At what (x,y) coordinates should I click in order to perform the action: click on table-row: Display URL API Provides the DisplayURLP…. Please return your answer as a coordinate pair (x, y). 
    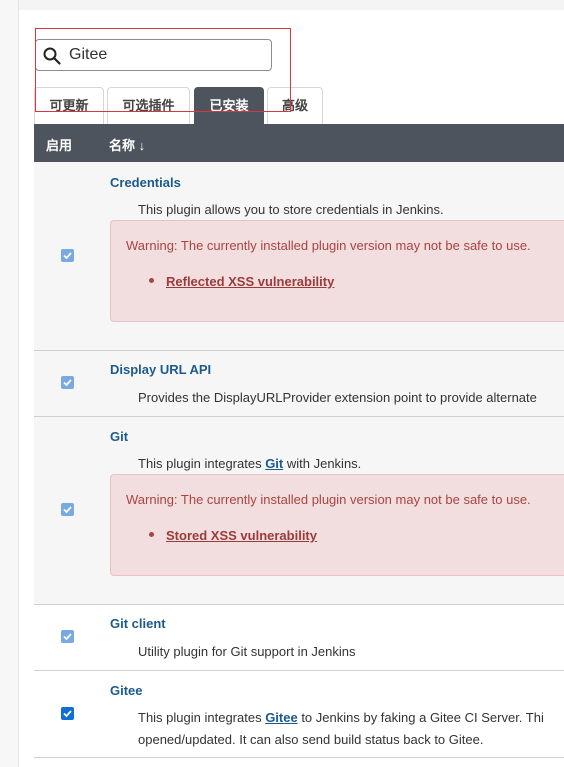
    Looking at the image, I should click on (299, 384).